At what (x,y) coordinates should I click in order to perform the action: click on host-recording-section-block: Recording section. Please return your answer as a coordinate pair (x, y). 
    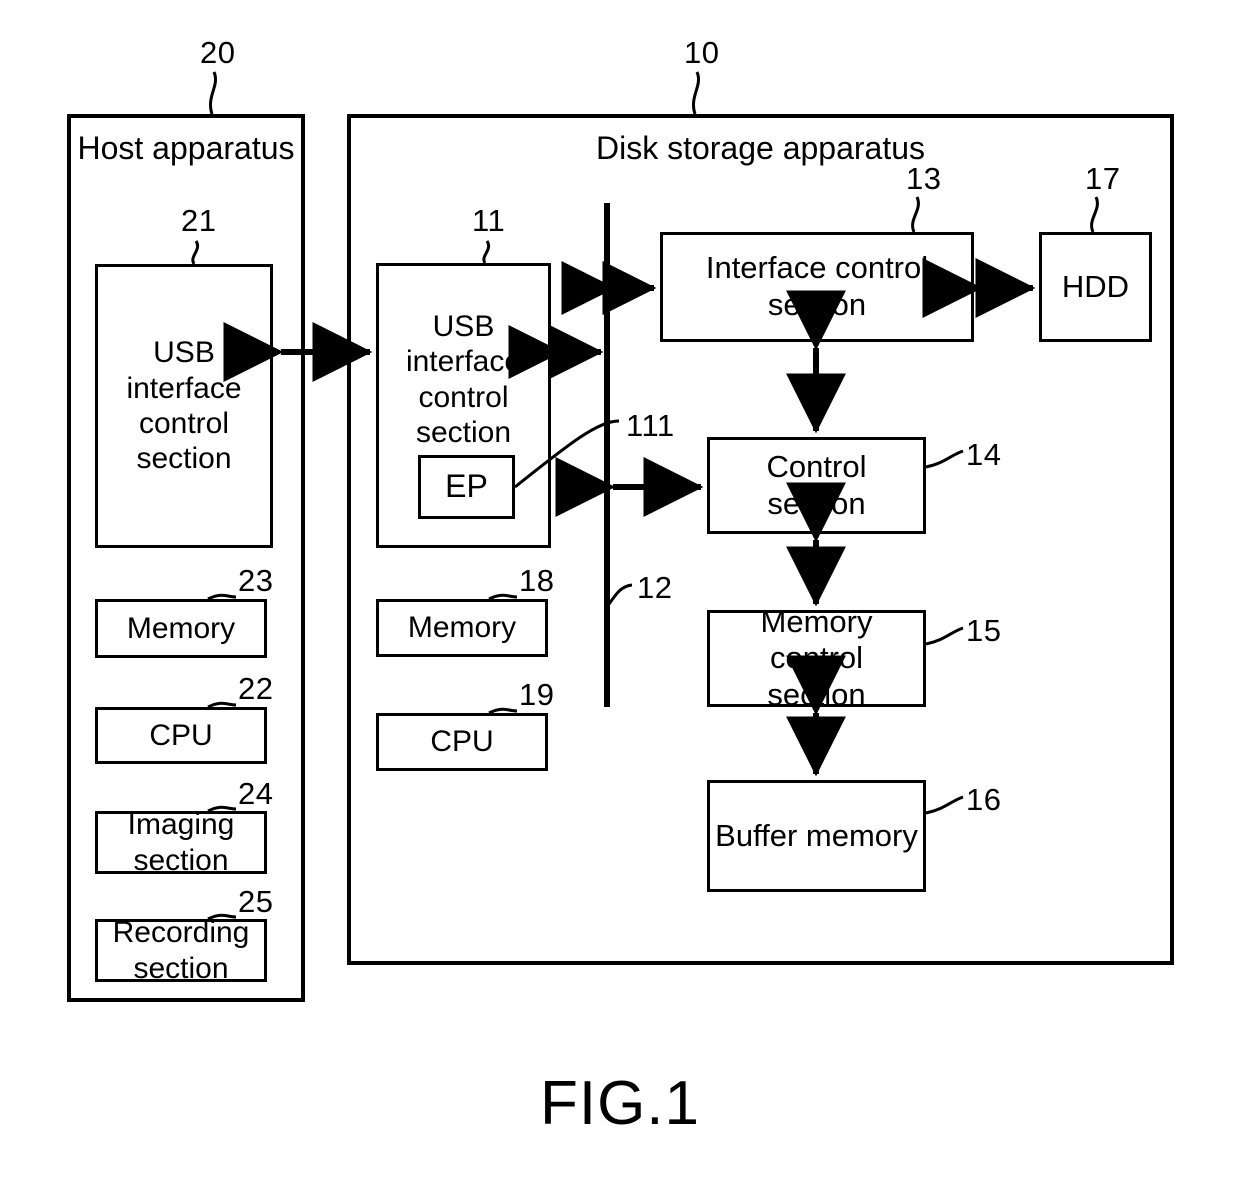
    Looking at the image, I should click on (181, 950).